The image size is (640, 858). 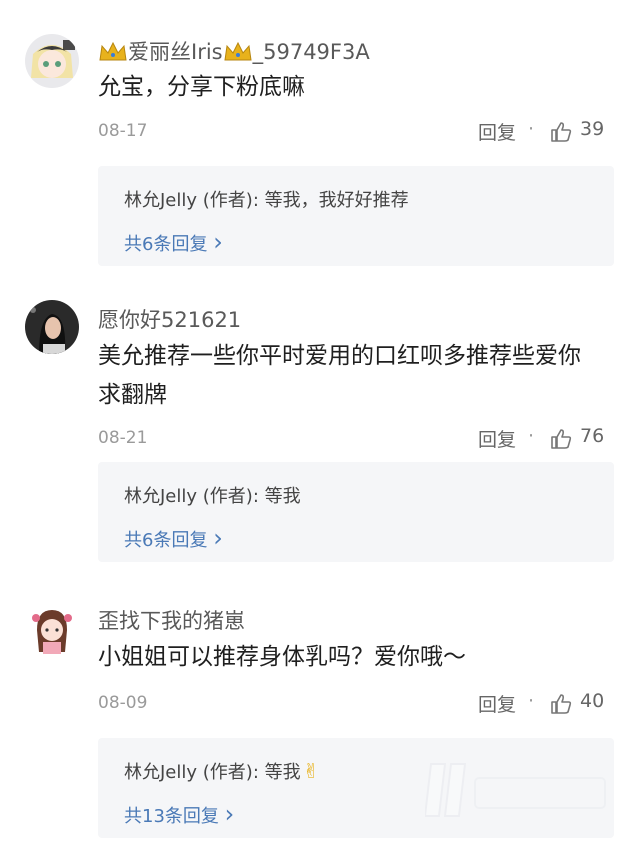 What do you see at coordinates (175, 52) in the screenshot?
I see `username-prefix: 爱丽丝Iris` at bounding box center [175, 52].